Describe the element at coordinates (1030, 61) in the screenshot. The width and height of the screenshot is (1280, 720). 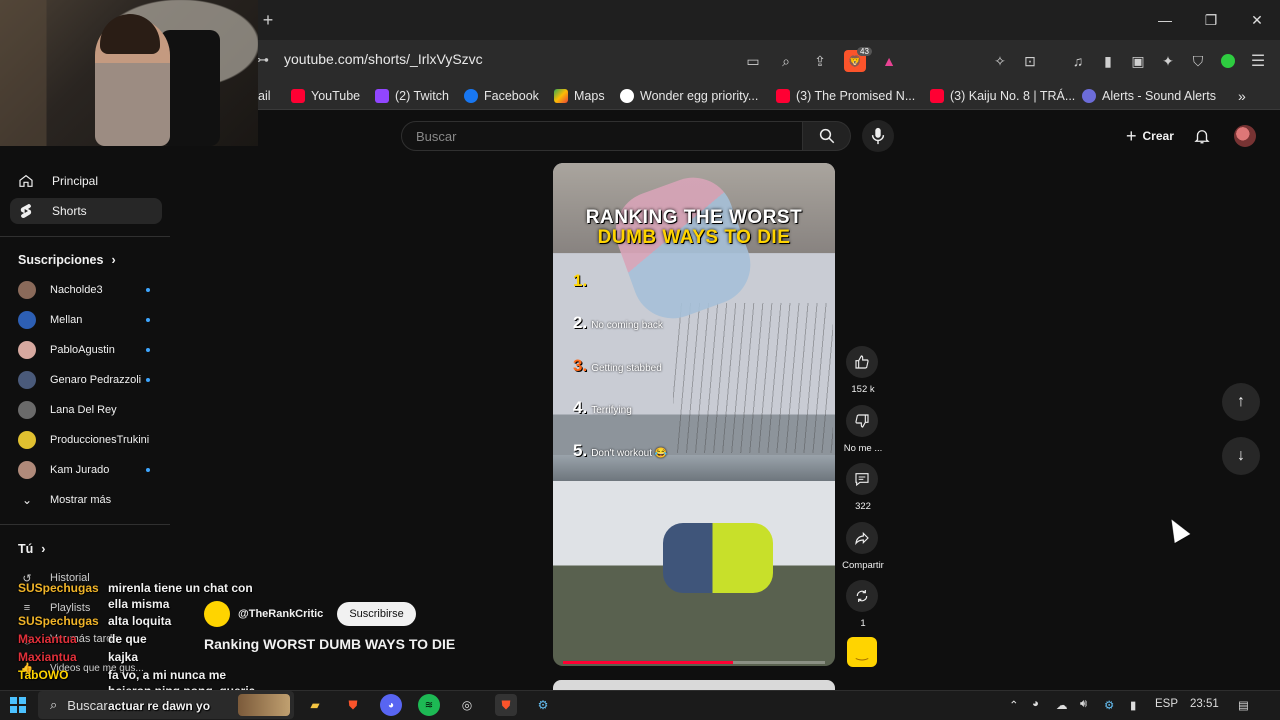
I see `screenshot-icon: ⊡` at that location.